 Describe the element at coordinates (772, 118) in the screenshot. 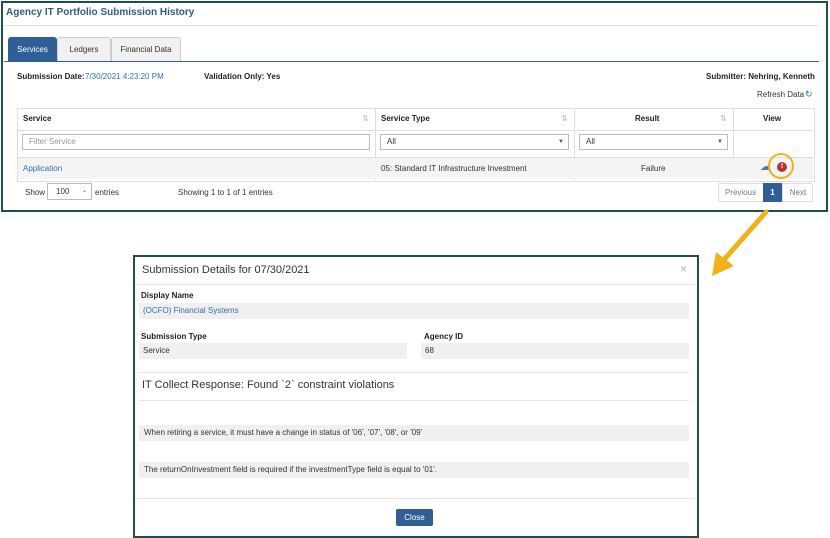

I see `column-header-view: View` at that location.